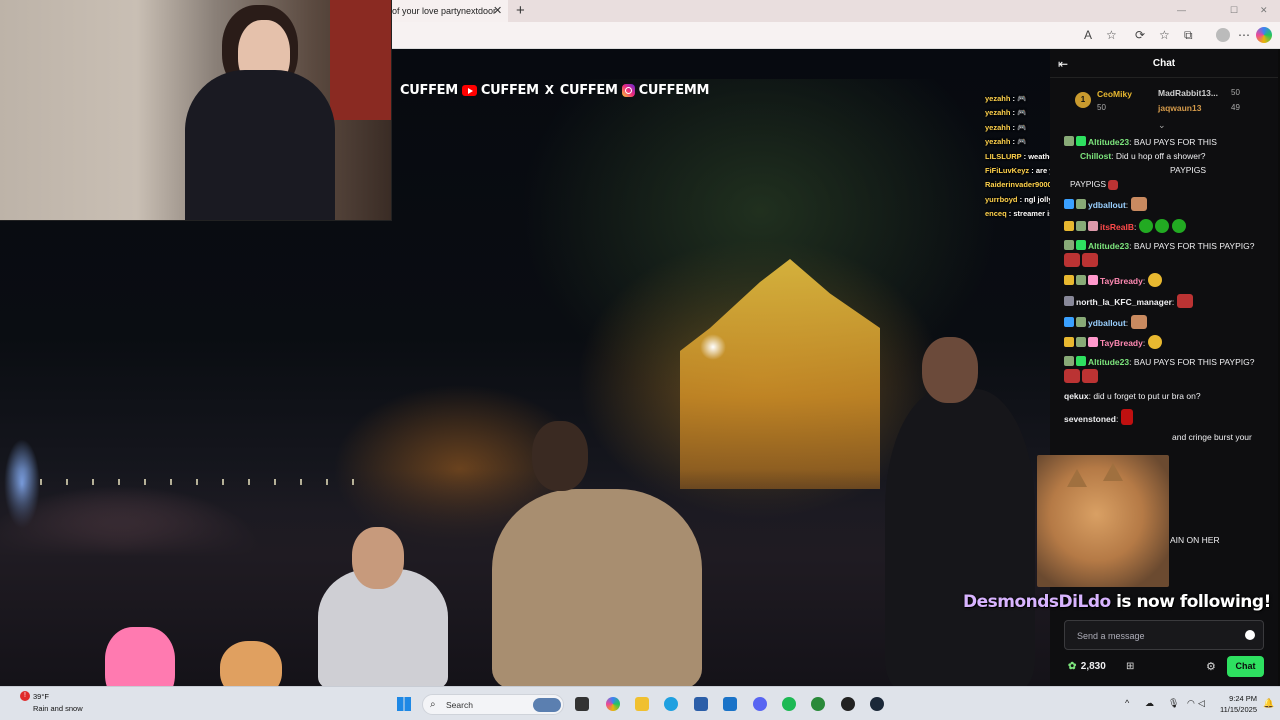 The height and width of the screenshot is (720, 1280). Describe the element at coordinates (1223, 35) in the screenshot. I see `profile-avatar` at that location.